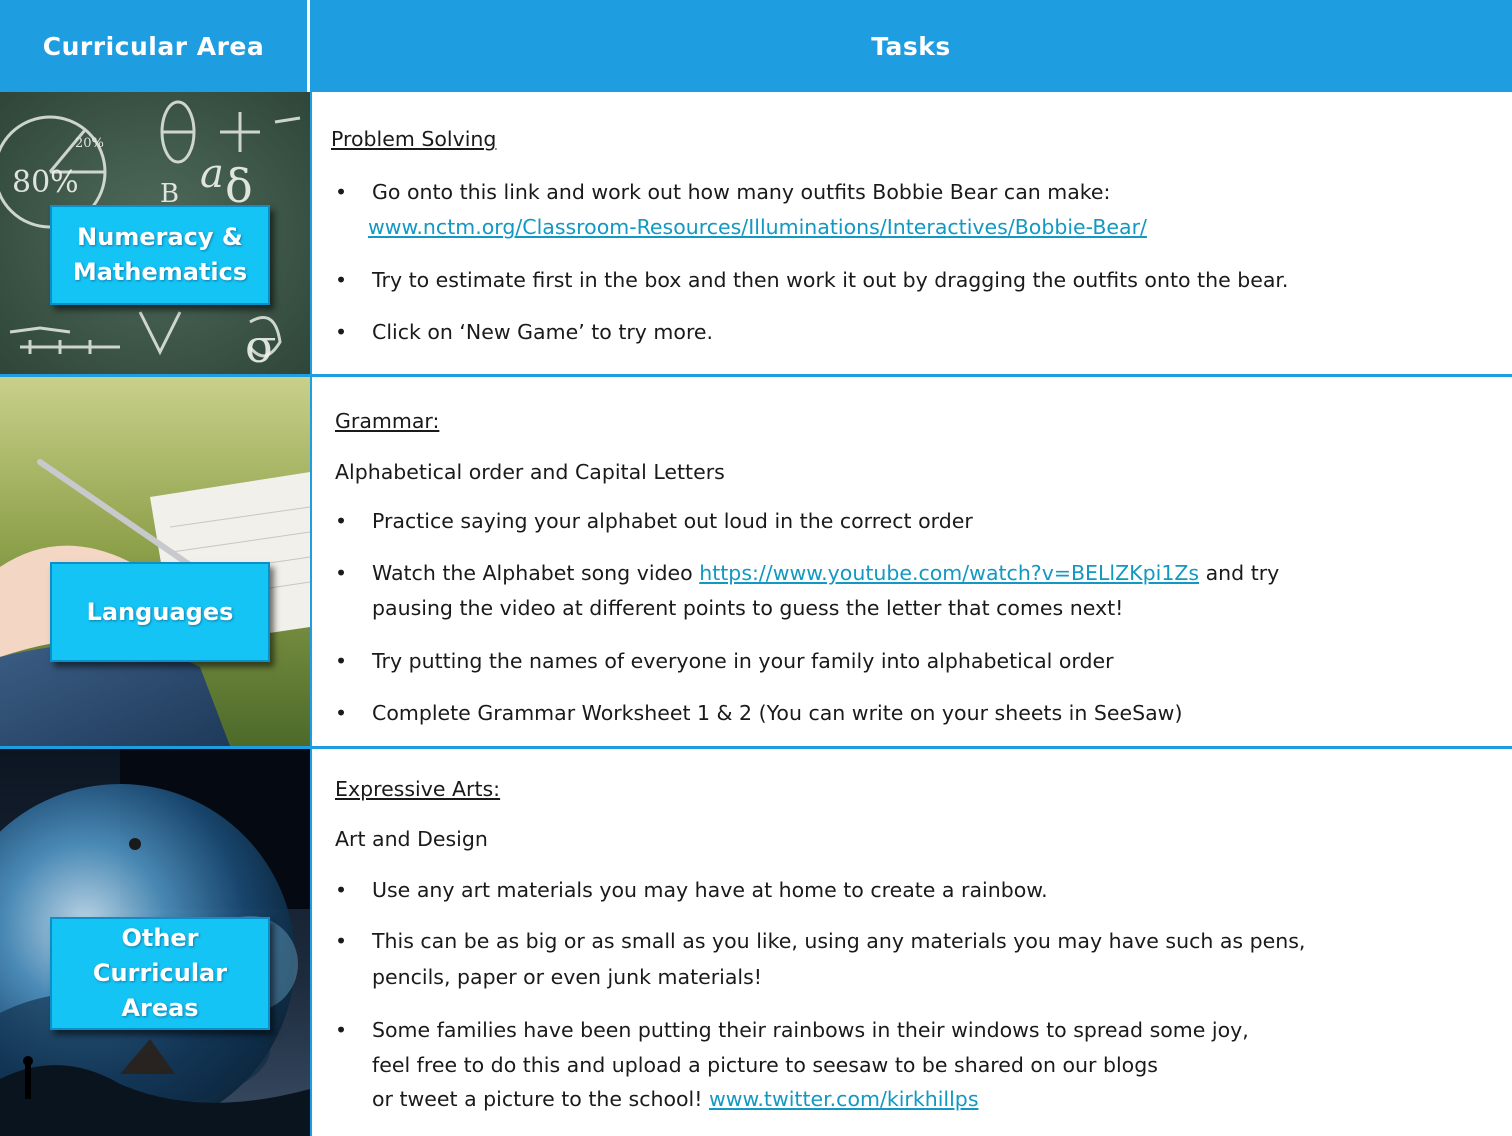 This screenshot has width=1512, height=1136. What do you see at coordinates (414, 139) in the screenshot?
I see `heading-problem-solving: Problem Solving` at bounding box center [414, 139].